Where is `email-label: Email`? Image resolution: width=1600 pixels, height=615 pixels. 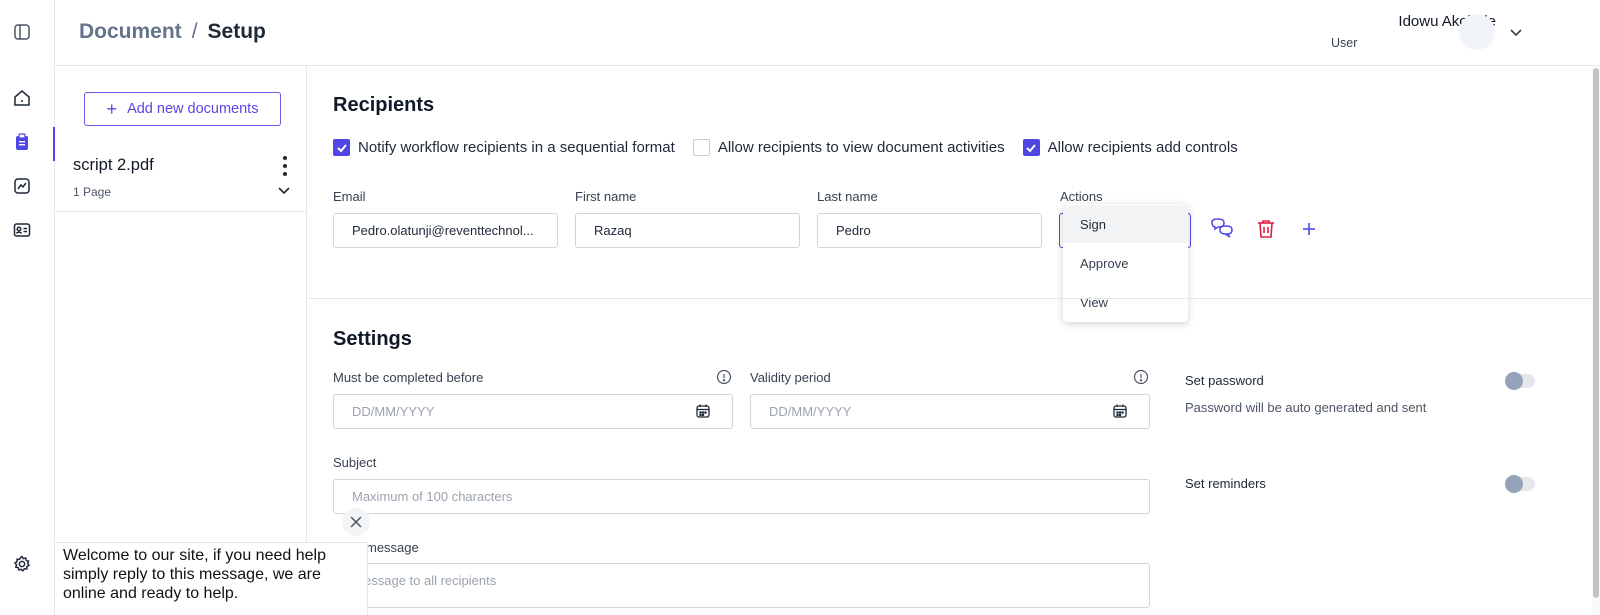
email-label: Email is located at coordinates (349, 196).